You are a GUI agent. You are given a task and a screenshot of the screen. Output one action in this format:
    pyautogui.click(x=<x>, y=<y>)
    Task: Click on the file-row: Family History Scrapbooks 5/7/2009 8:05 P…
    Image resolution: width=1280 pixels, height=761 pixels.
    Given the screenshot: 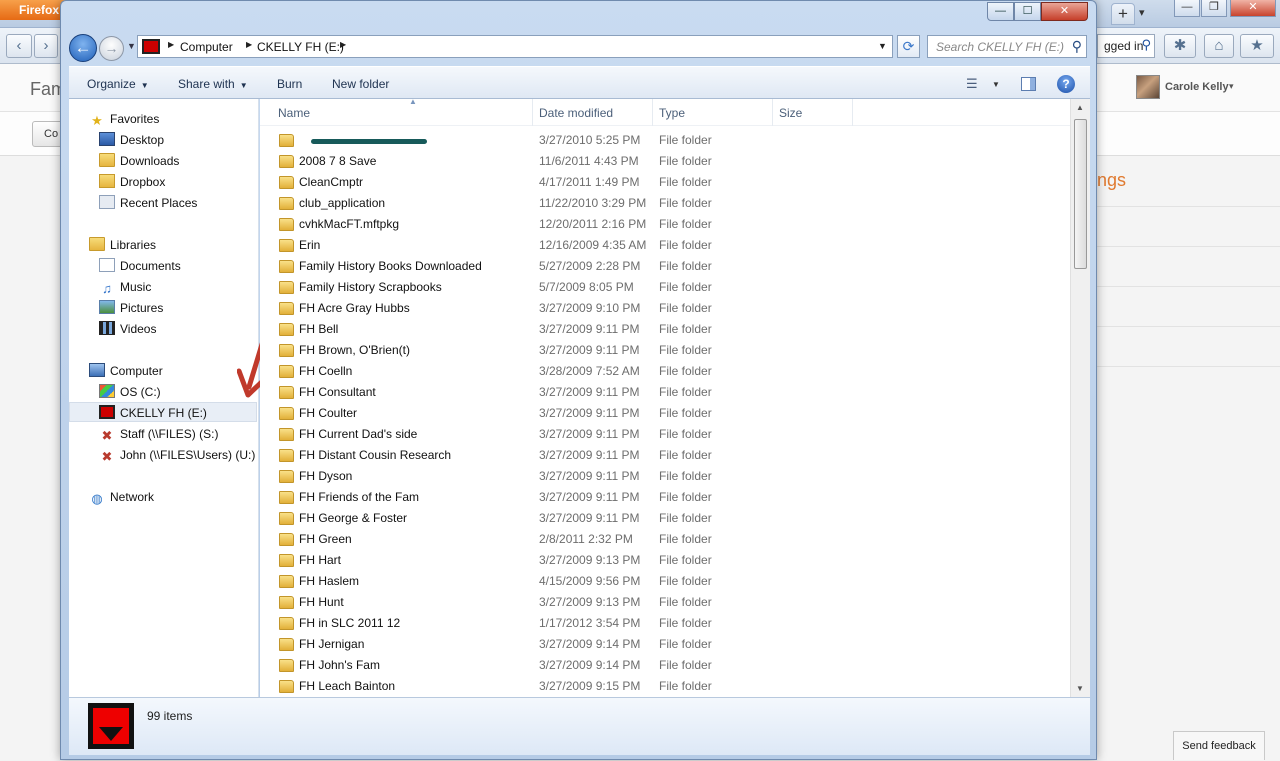 What is the action you would take?
    pyautogui.click(x=562, y=287)
    